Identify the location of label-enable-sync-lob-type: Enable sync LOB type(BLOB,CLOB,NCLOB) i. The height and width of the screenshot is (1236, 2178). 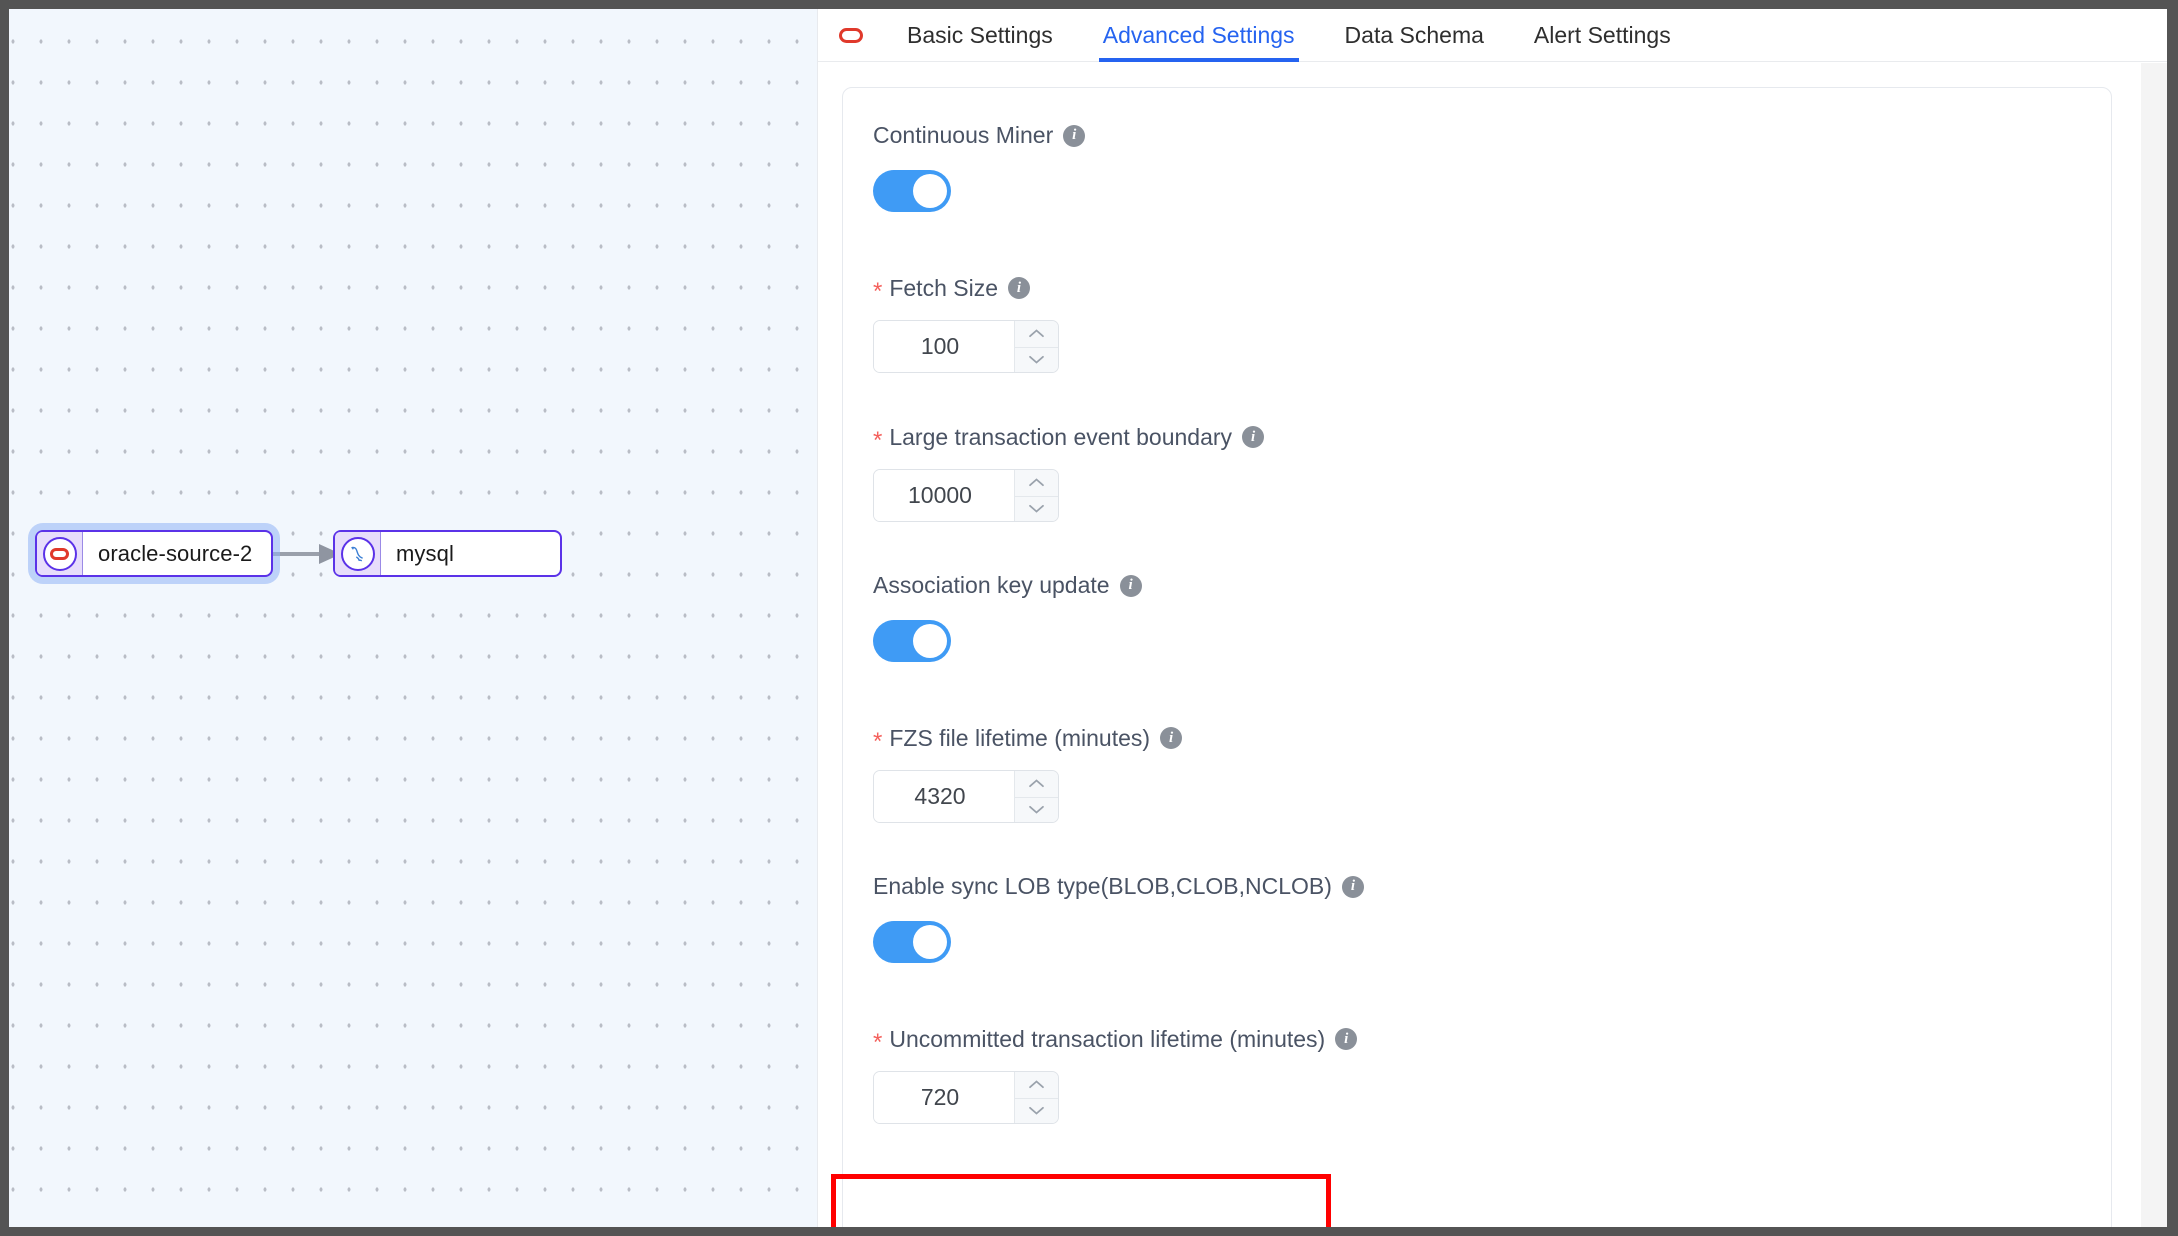
(1492, 886).